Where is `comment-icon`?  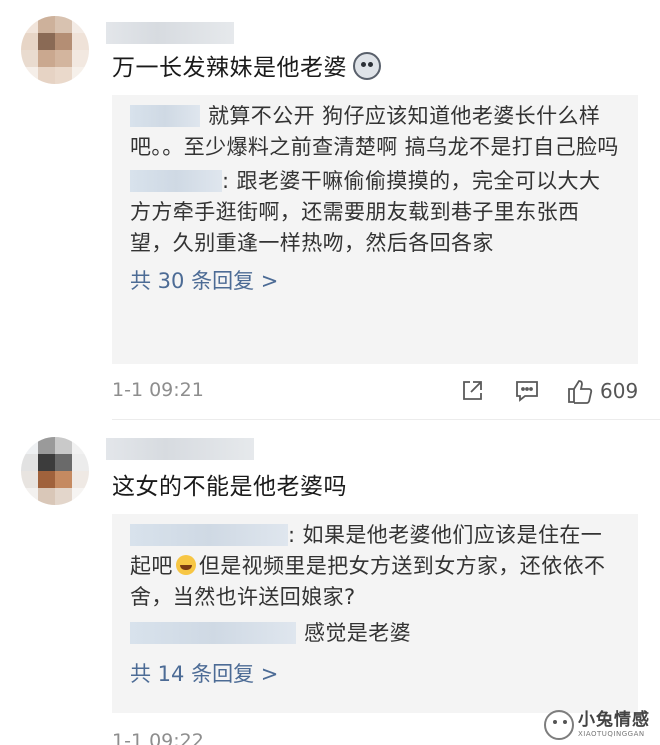 comment-icon is located at coordinates (527, 391).